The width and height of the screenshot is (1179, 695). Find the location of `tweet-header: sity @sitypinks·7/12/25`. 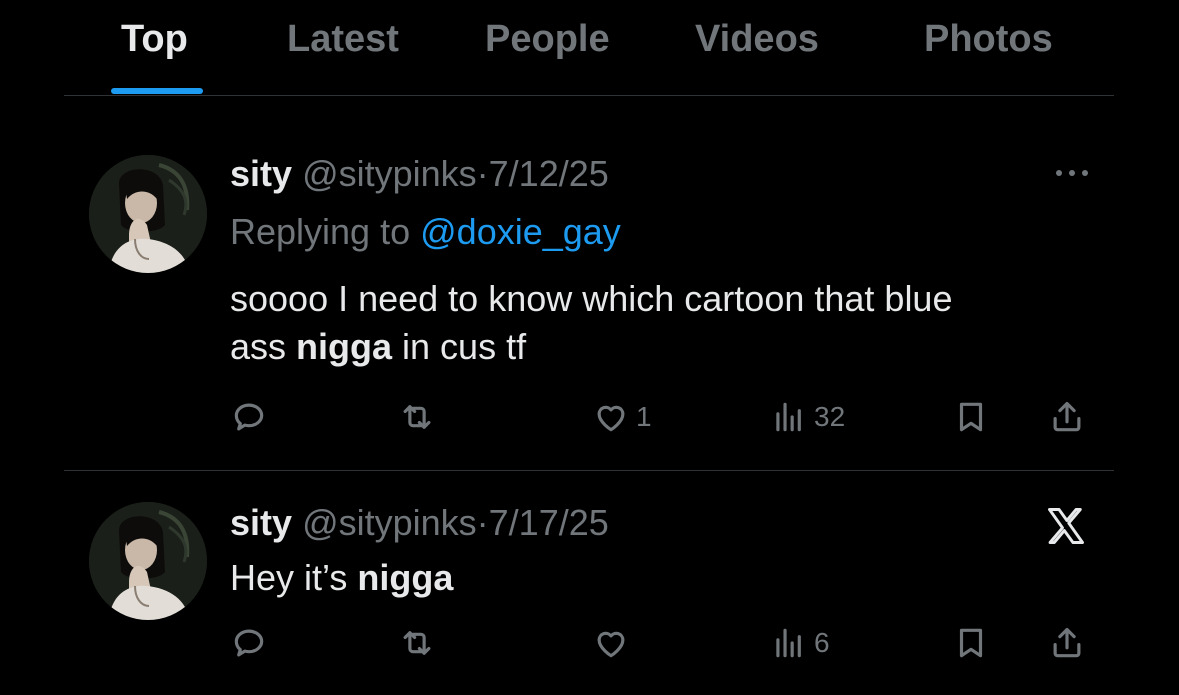

tweet-header: sity @sitypinks·7/12/25 is located at coordinates (419, 174).